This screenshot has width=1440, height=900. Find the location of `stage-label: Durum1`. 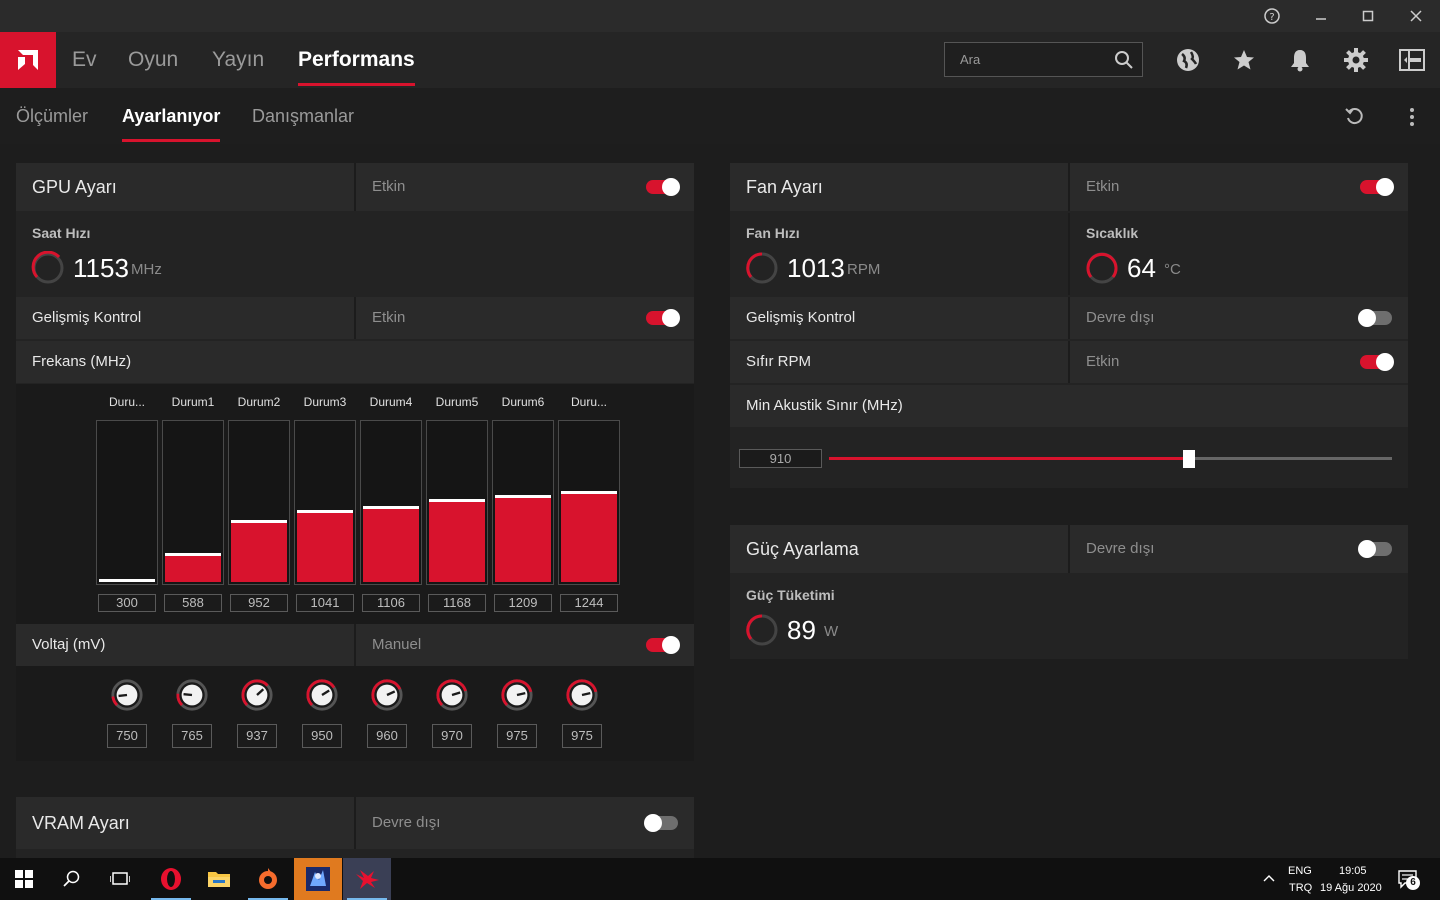

stage-label: Durum1 is located at coordinates (193, 402).